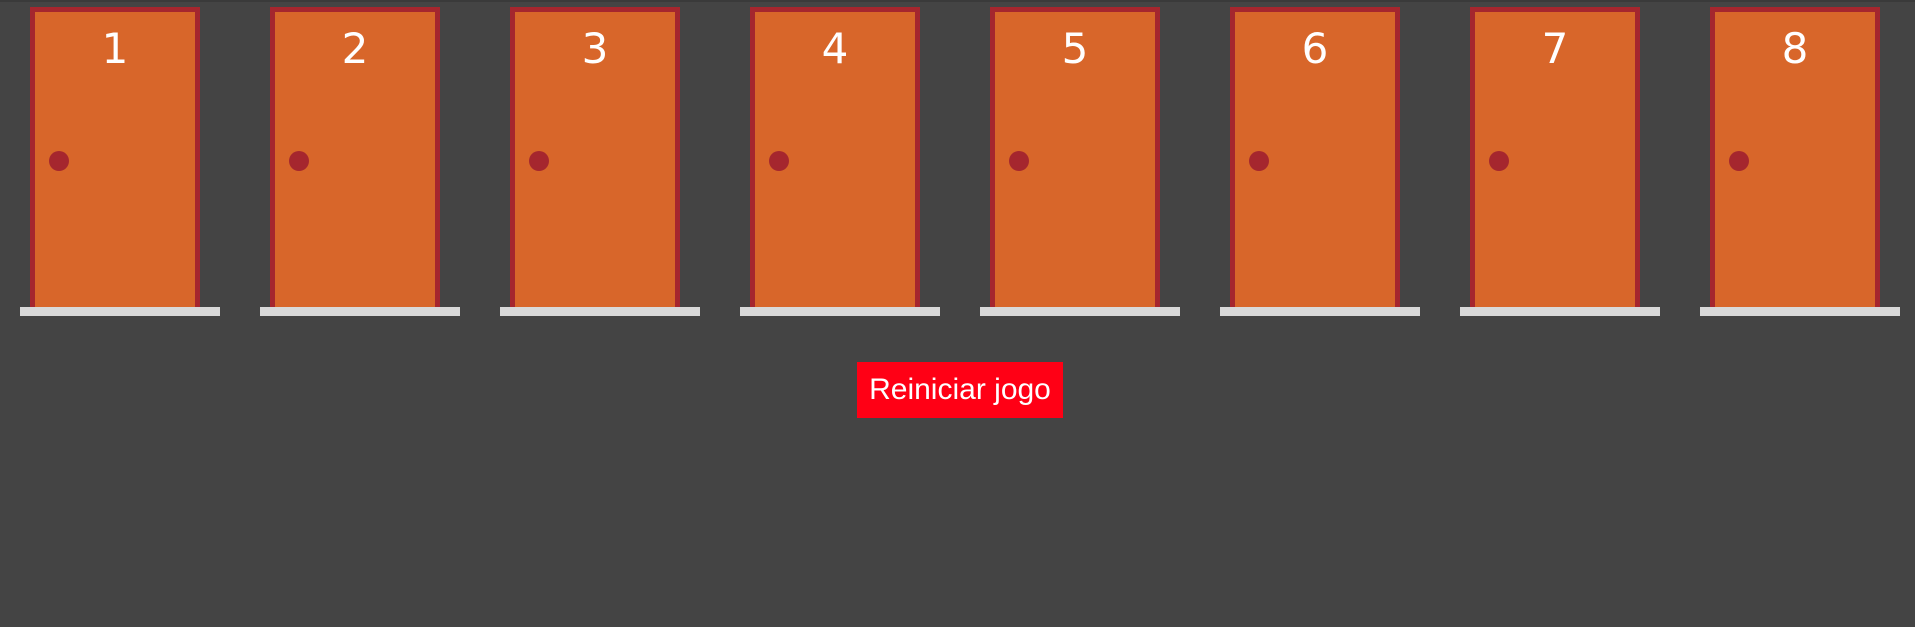  Describe the element at coordinates (355, 157) in the screenshot. I see `door-2: 2` at that location.